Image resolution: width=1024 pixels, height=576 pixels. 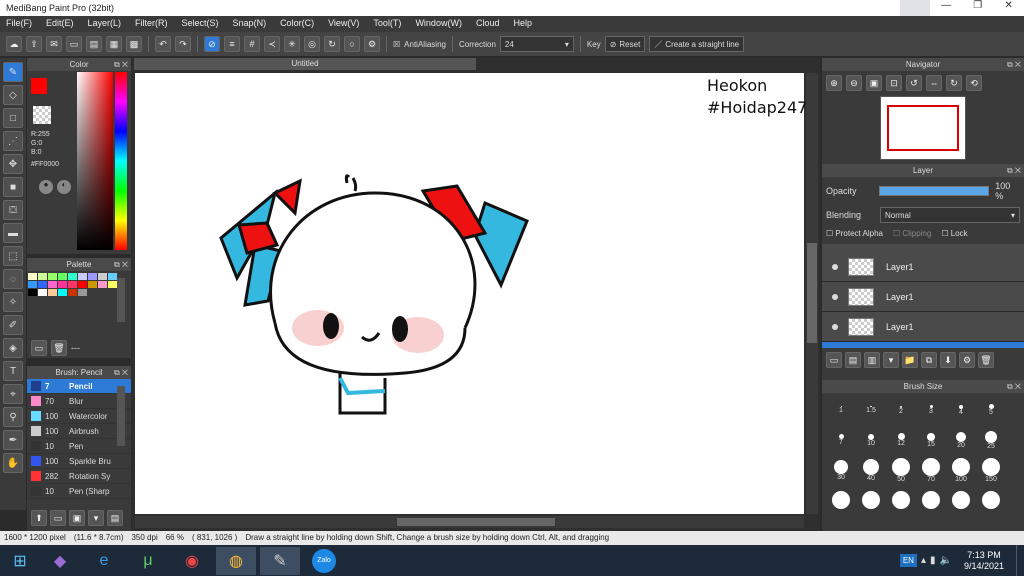 What do you see at coordinates (39, 86) in the screenshot?
I see `primary-color-swatch` at bounding box center [39, 86].